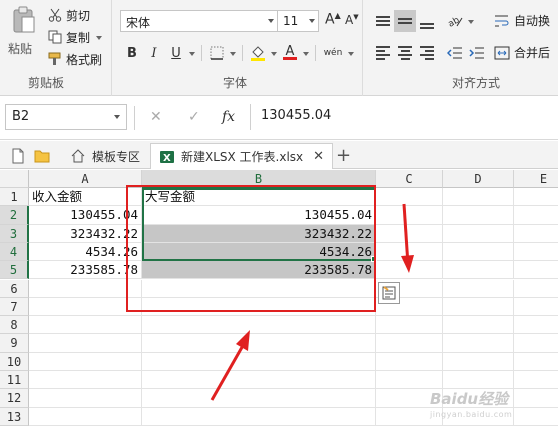 The image size is (558, 435). What do you see at coordinates (427, 53) in the screenshot?
I see `align-right-icon` at bounding box center [427, 53].